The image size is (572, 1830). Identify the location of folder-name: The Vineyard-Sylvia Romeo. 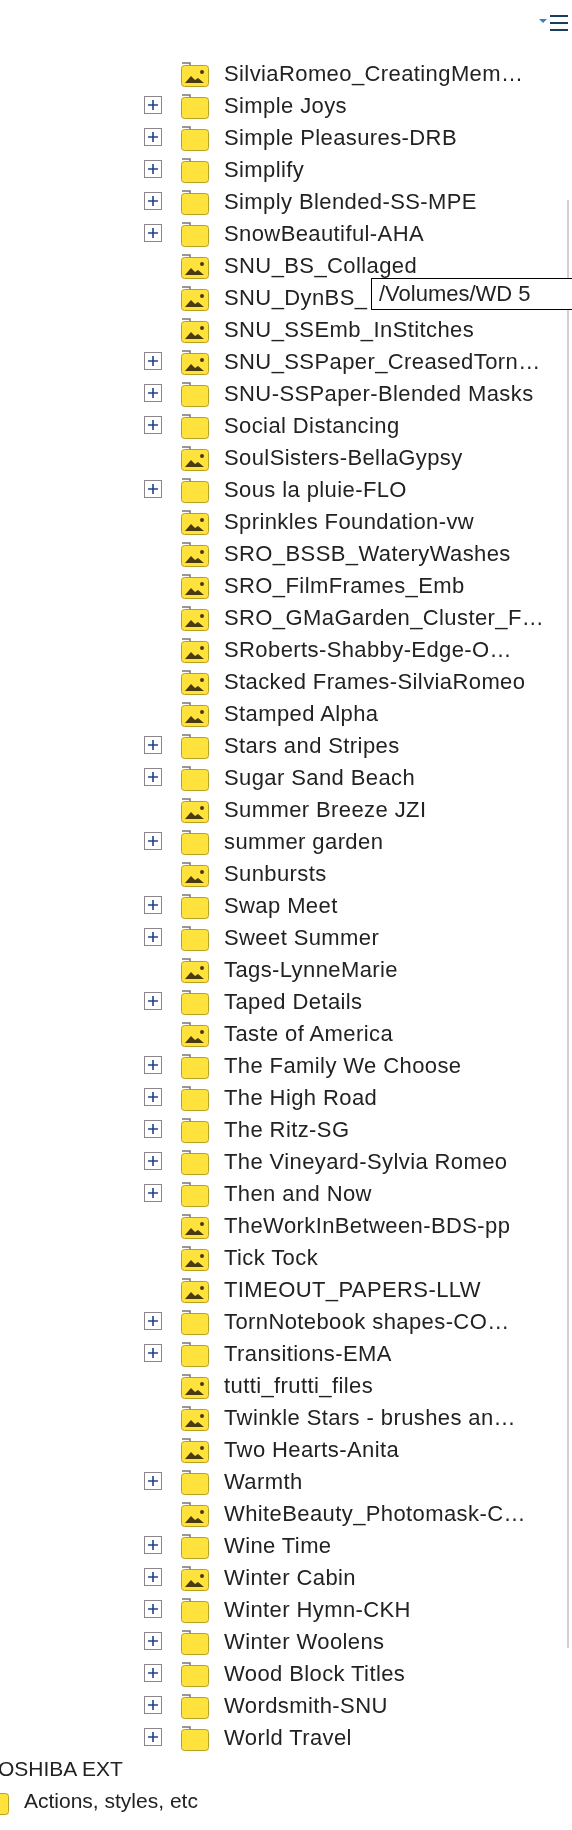
(366, 1161).